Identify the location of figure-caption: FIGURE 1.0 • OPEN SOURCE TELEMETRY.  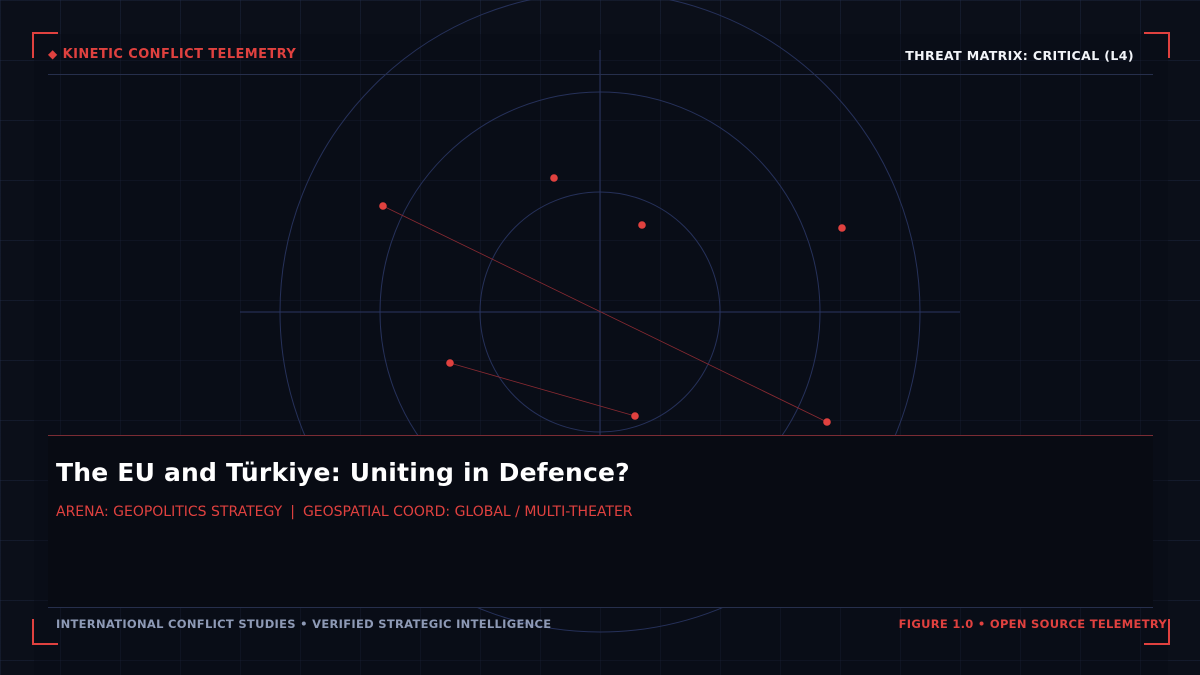
(1032, 624).